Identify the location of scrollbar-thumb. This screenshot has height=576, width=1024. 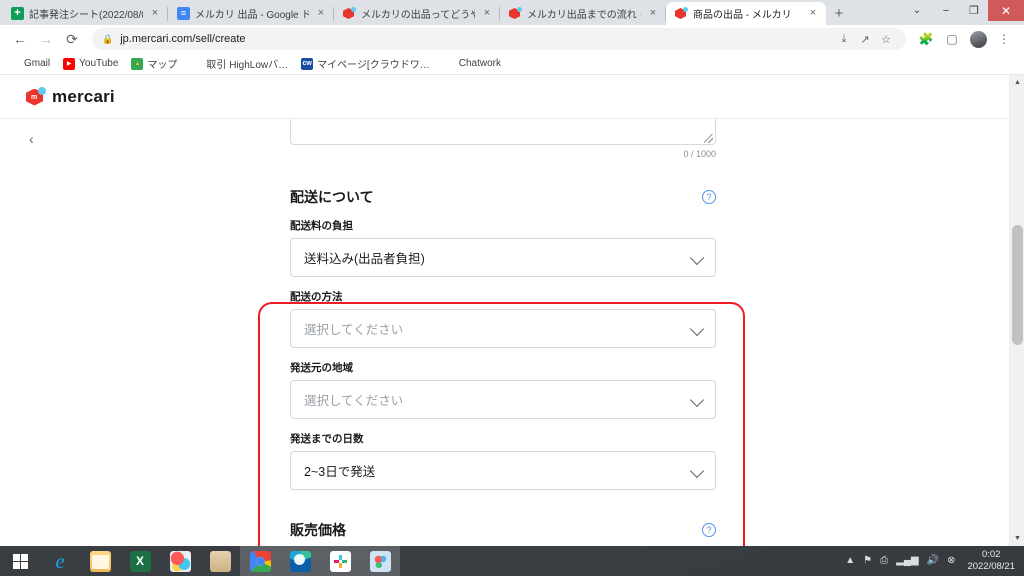
(1017, 285).